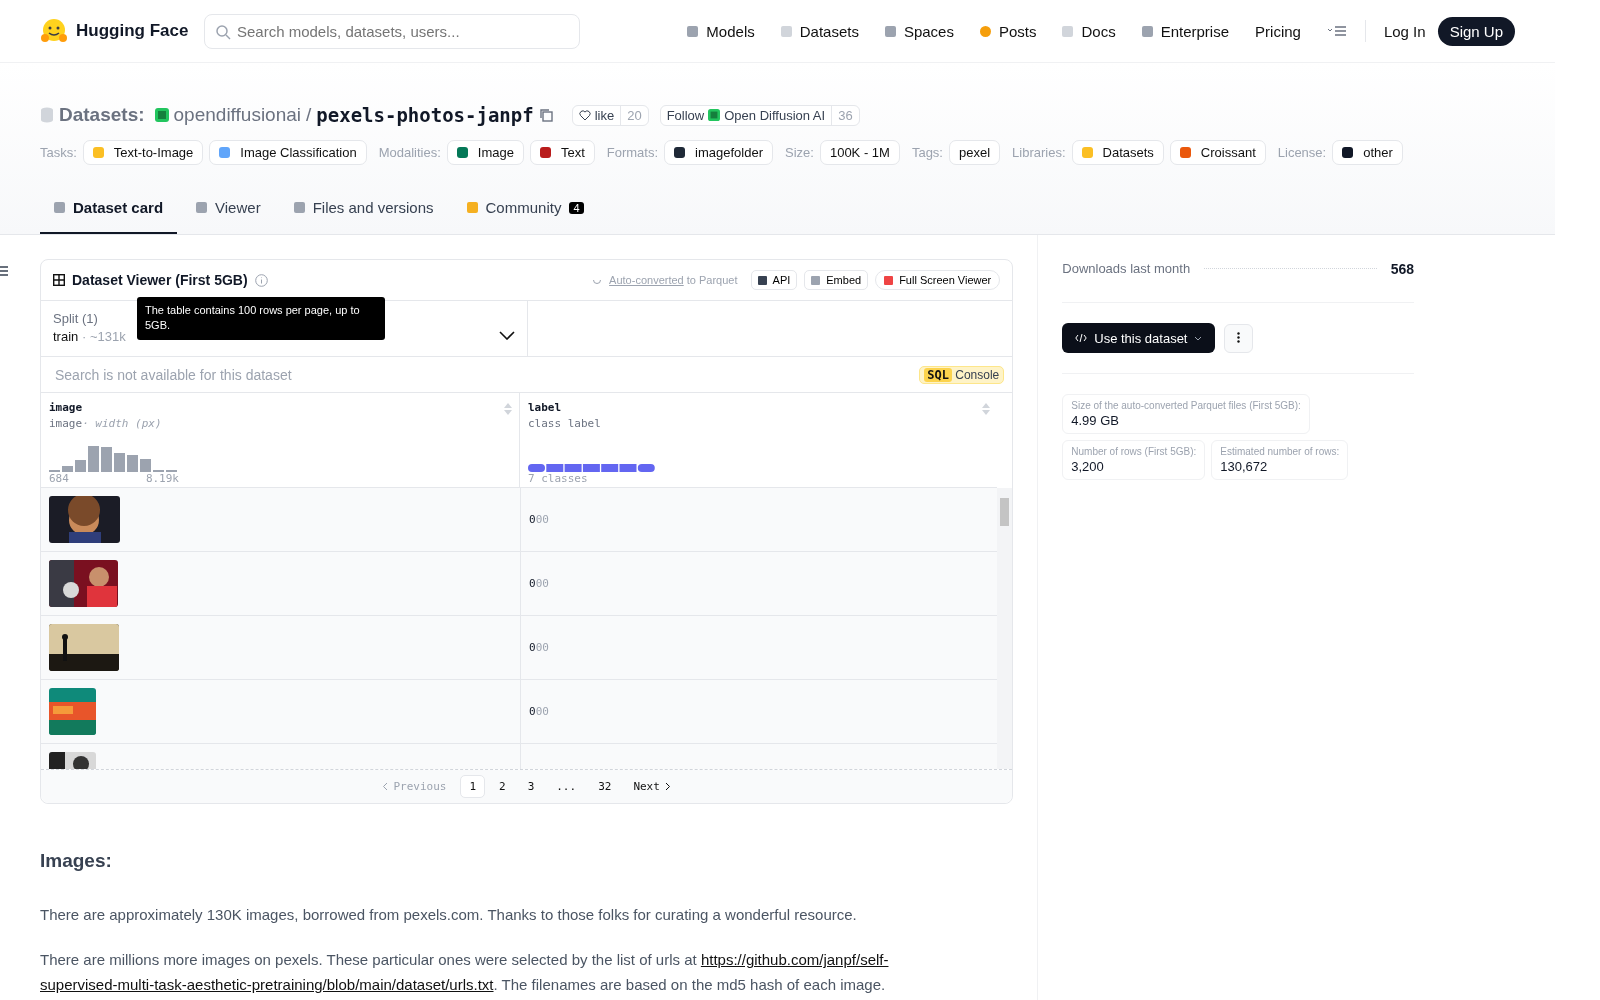 Image resolution: width=1600 pixels, height=1000 pixels. I want to click on owner-link: opendiffusionai, so click(237, 115).